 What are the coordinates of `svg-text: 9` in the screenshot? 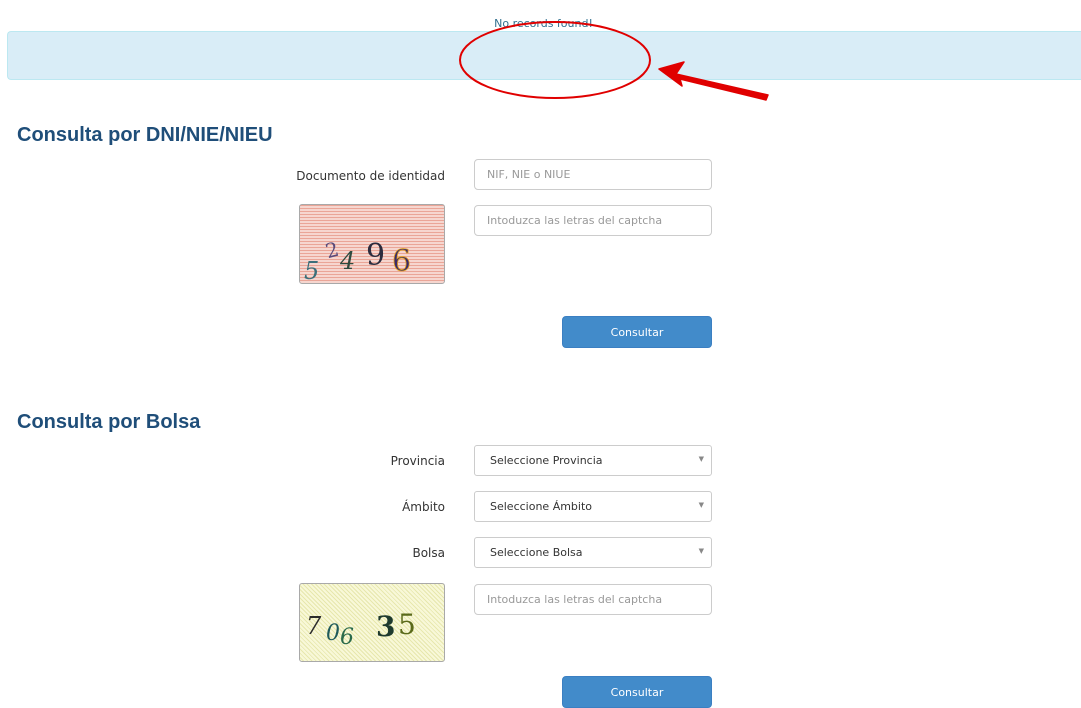 It's located at (375, 255).